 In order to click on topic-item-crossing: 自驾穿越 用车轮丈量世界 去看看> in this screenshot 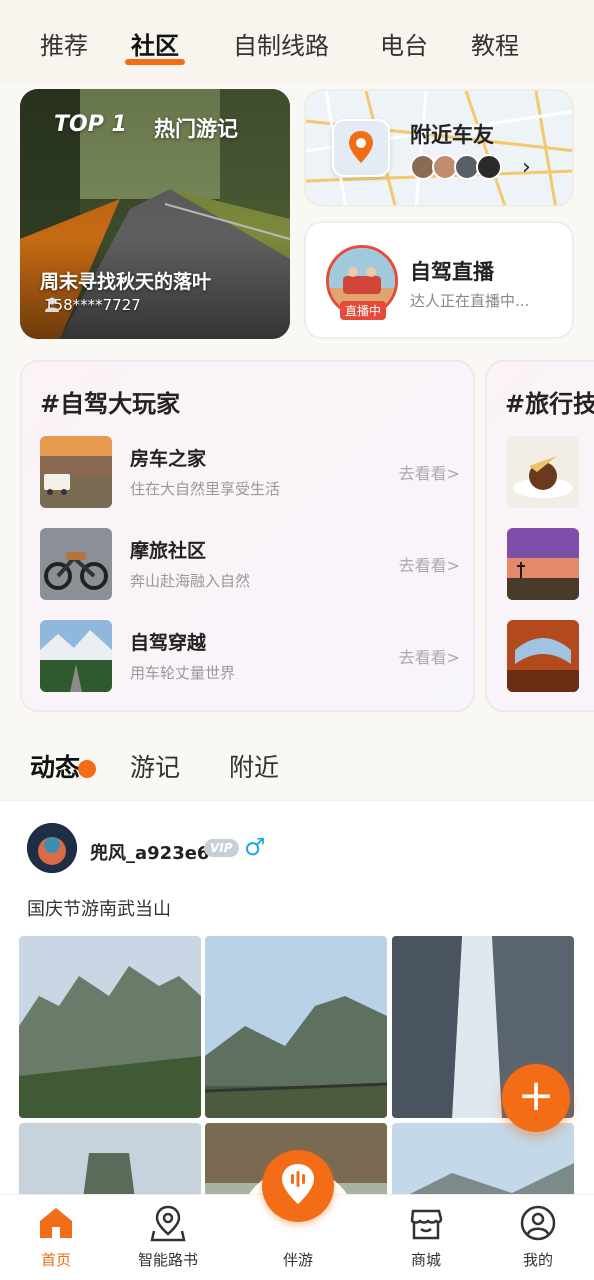, I will do `click(250, 656)`.